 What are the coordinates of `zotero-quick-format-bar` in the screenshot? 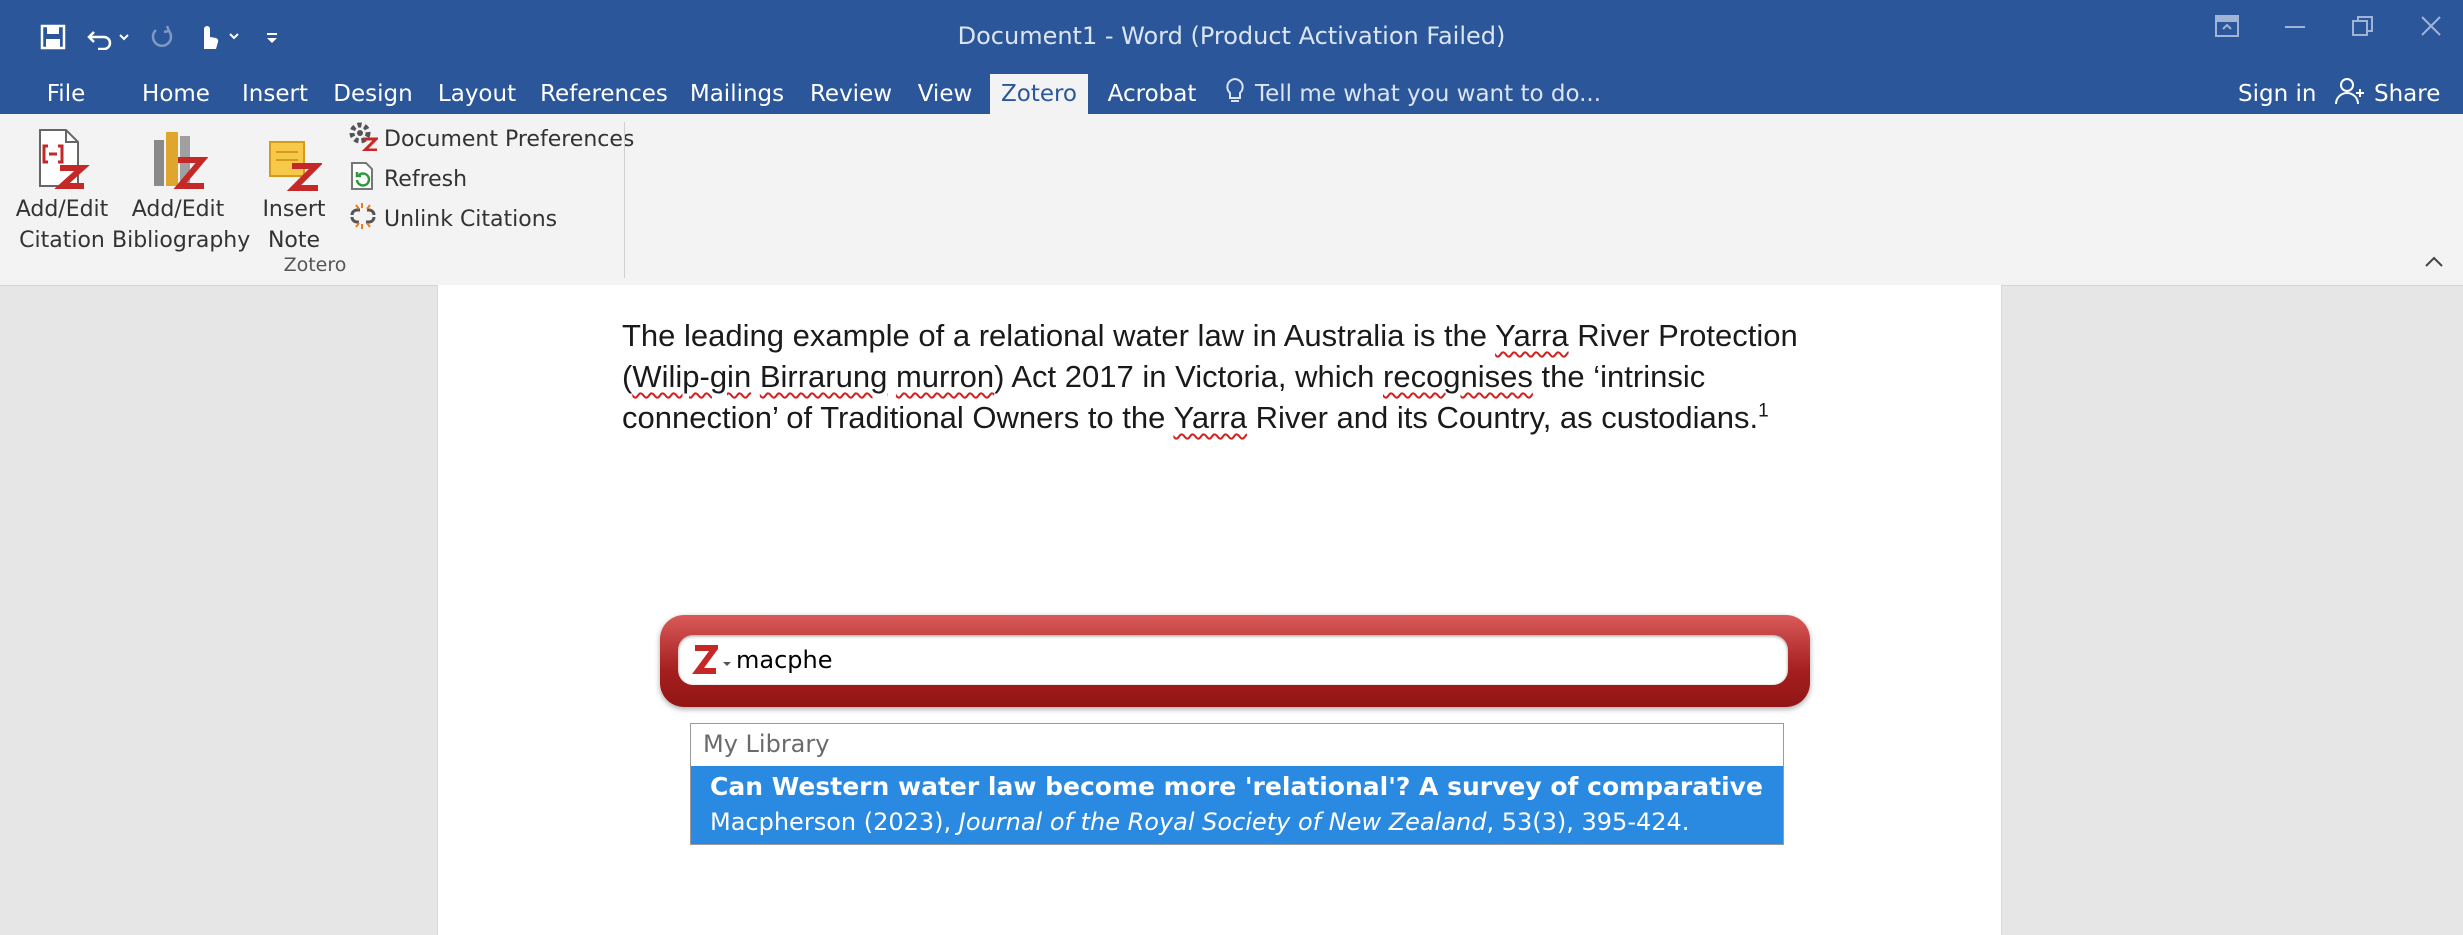 It's located at (1235, 661).